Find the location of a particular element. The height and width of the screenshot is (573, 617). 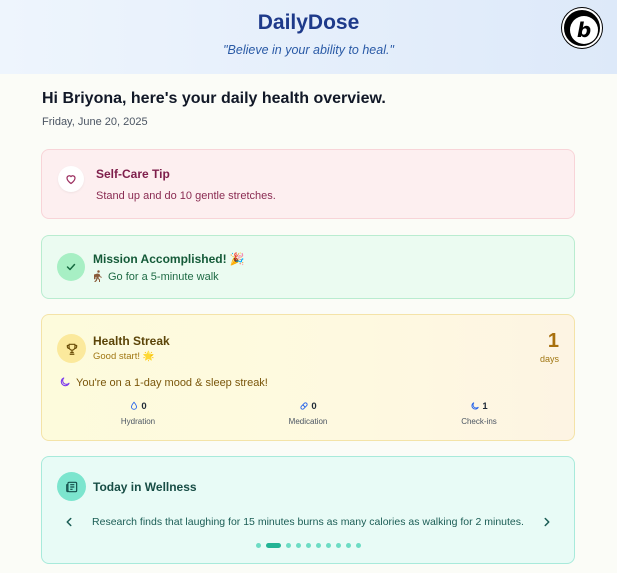

mission-item-text: Go for a 5-minute walk is located at coordinates (163, 277).